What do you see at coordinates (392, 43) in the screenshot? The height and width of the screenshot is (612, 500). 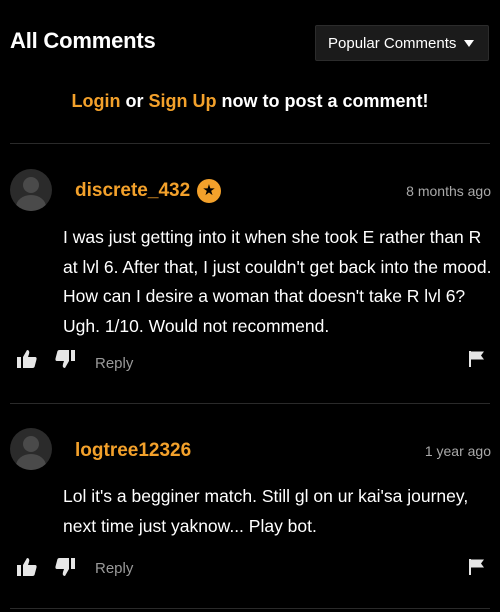 I see `sort-dropdown-label: Popular Comments` at bounding box center [392, 43].